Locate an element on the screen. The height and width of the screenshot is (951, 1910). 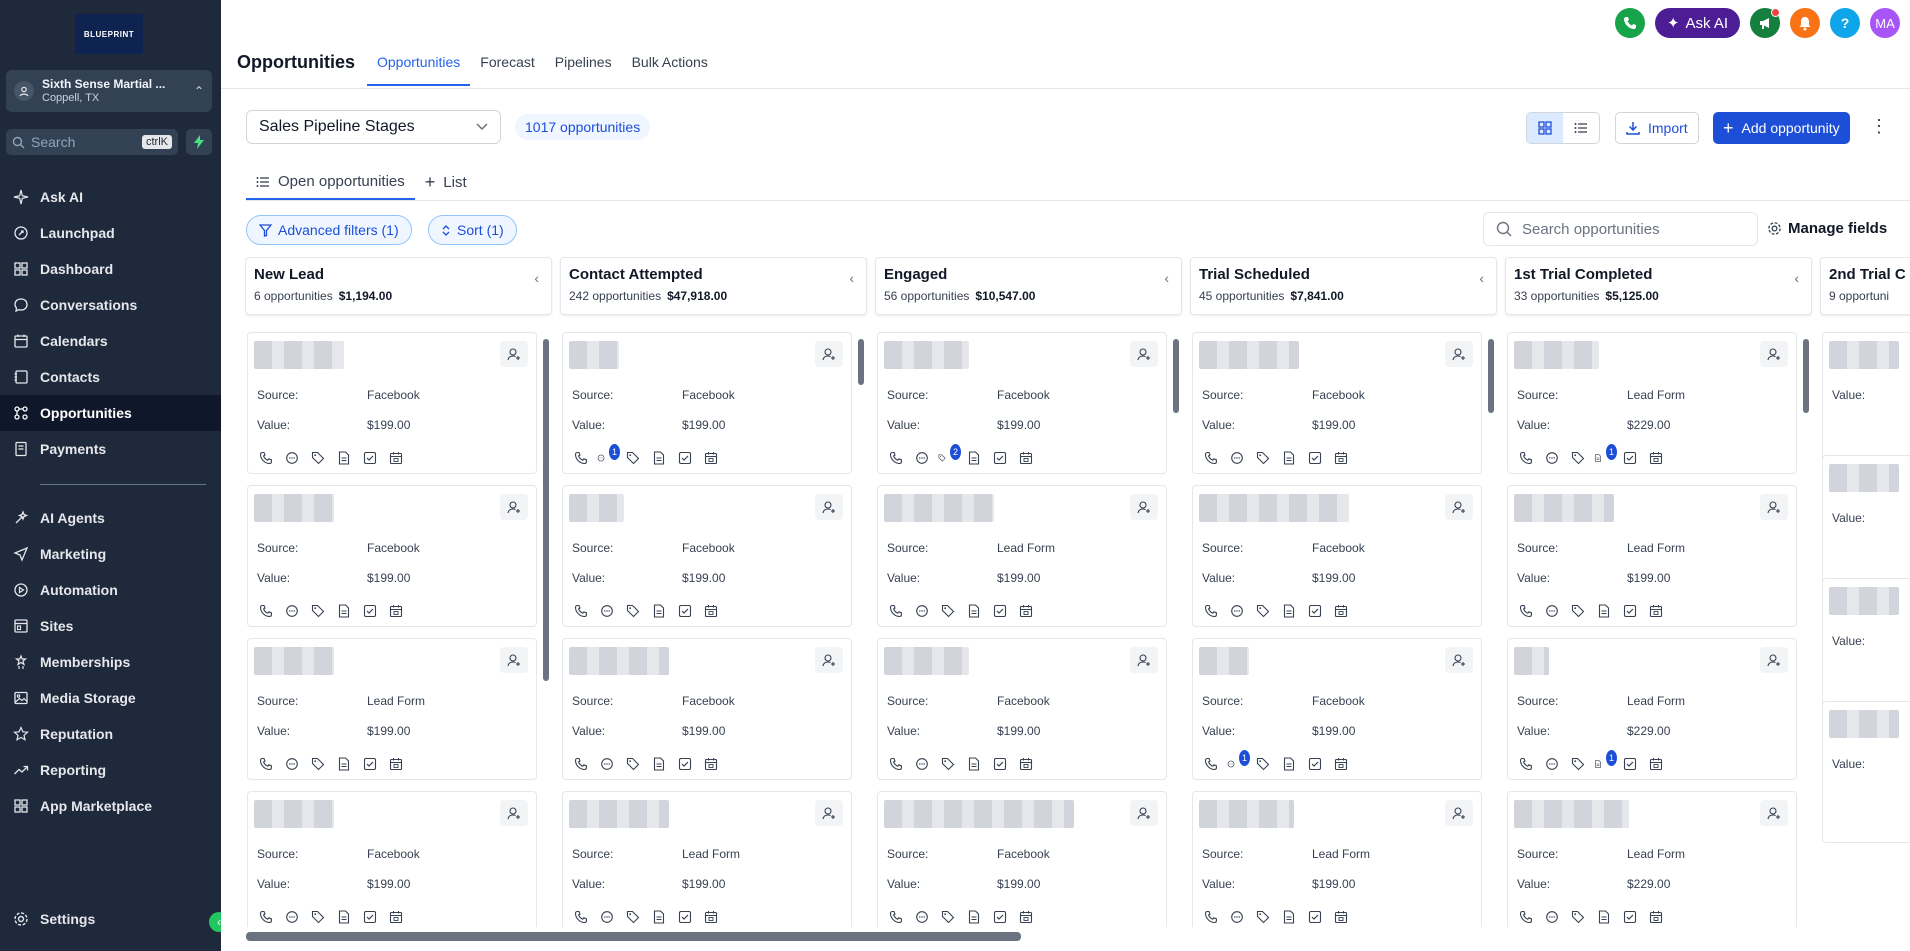
opportunity-card: Source: Lead Form Value: $229.00 1 is located at coordinates (1652, 709).